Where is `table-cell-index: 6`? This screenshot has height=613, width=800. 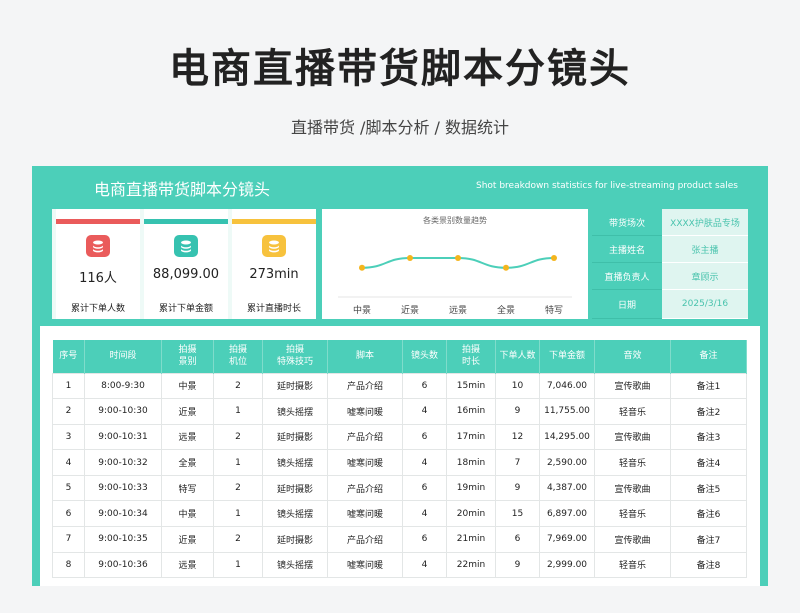 table-cell-index: 6 is located at coordinates (68, 514).